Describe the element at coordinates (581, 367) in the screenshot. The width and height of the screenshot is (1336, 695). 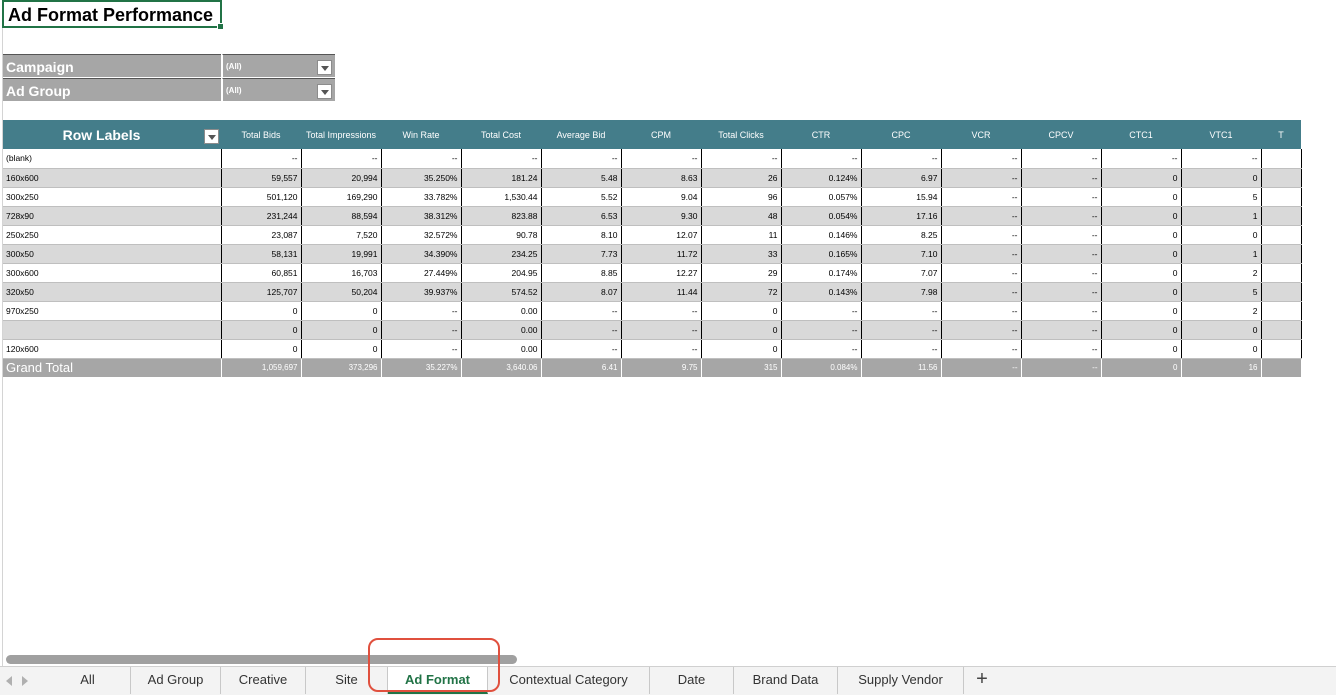
I see `value-cell: 6.41` at that location.